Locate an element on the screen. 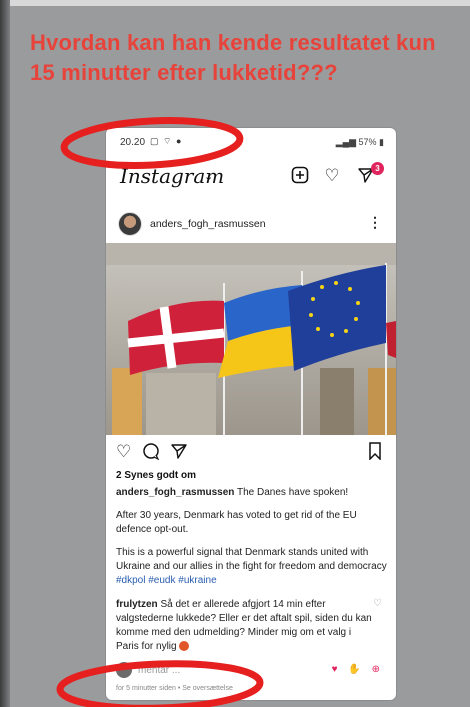  chevron-down-icon: ⌄ is located at coordinates (208, 176).